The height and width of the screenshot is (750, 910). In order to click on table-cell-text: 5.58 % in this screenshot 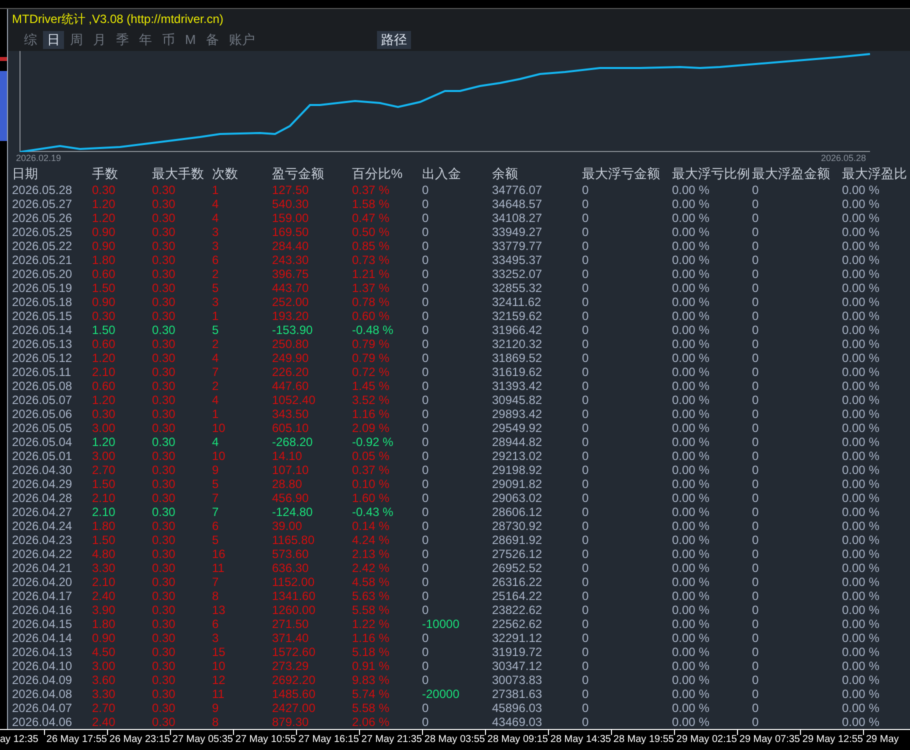, I will do `click(371, 610)`.